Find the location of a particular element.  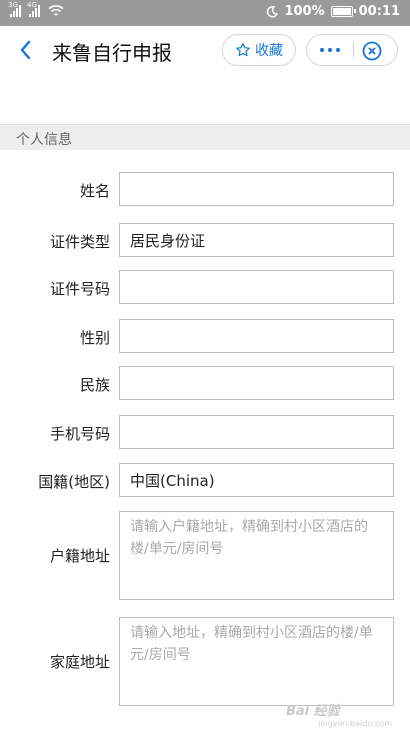

id-type-select: 居民身份证 is located at coordinates (256, 240).